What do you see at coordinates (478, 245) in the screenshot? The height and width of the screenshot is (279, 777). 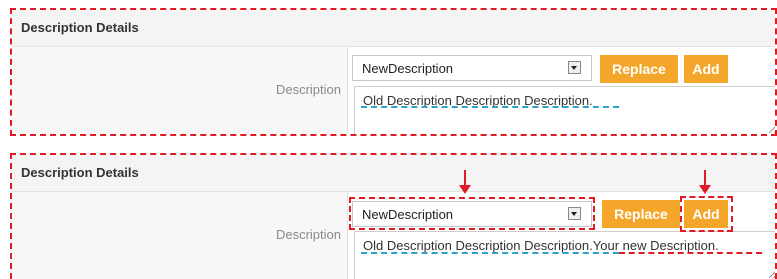 I see `old-description-text: Old Description Description Description.` at bounding box center [478, 245].